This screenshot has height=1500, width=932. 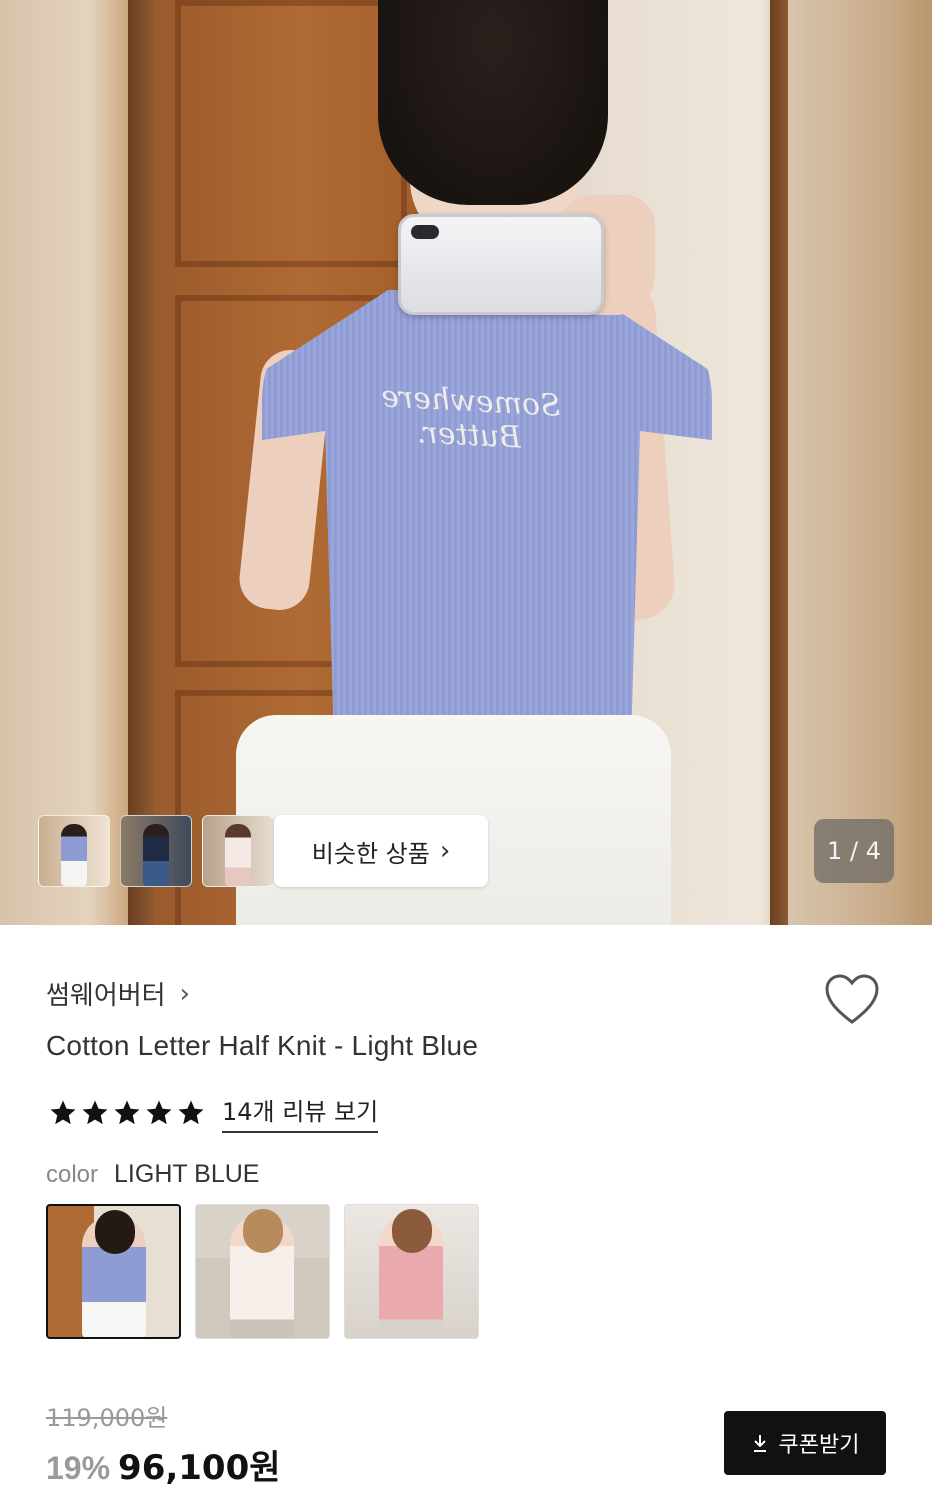 I want to click on discount-rate: 19%, so click(x=78, y=1468).